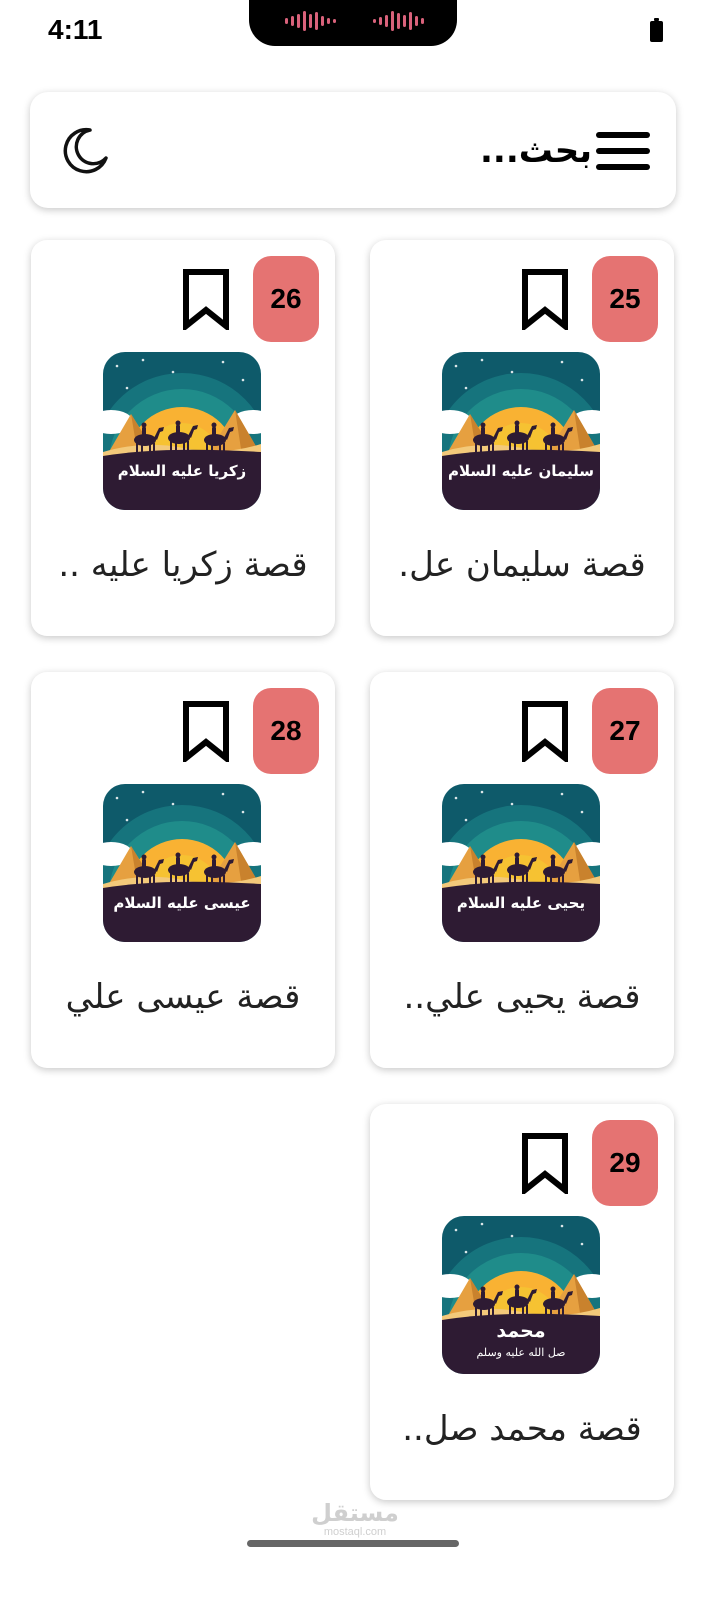  Describe the element at coordinates (656, 30) in the screenshot. I see `battery-icon` at that location.